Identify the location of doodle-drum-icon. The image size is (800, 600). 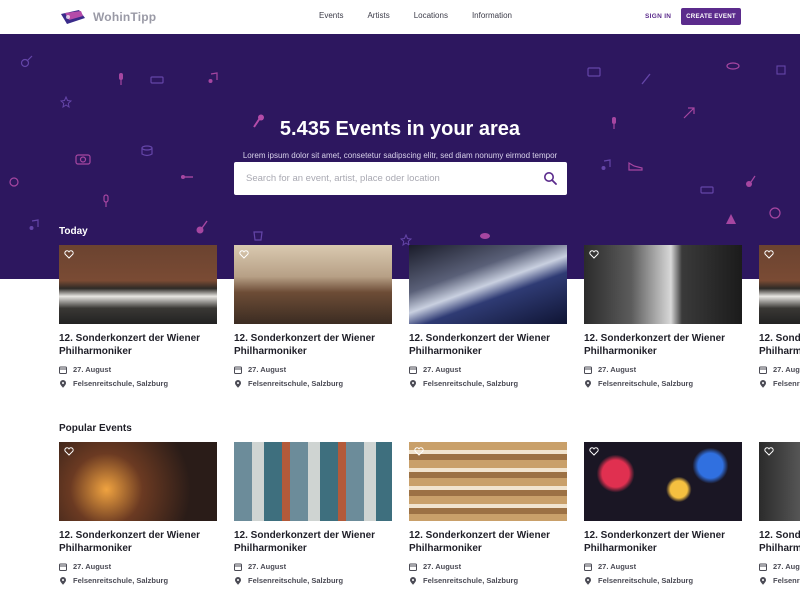
(147, 151).